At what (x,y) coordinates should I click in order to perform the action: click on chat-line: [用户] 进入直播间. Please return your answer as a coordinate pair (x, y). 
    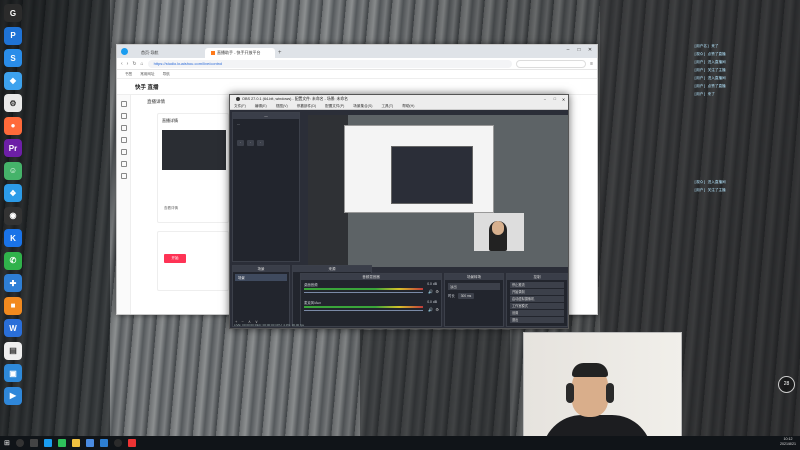
    Looking at the image, I should click on (710, 78).